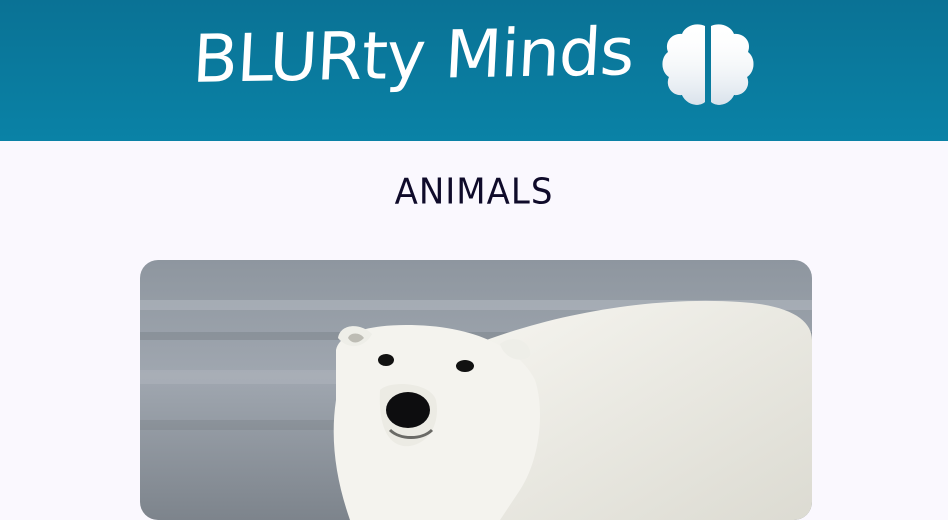 This screenshot has height=520, width=948. Describe the element at coordinates (413, 55) in the screenshot. I see `site-title: BLURty Minds` at that location.